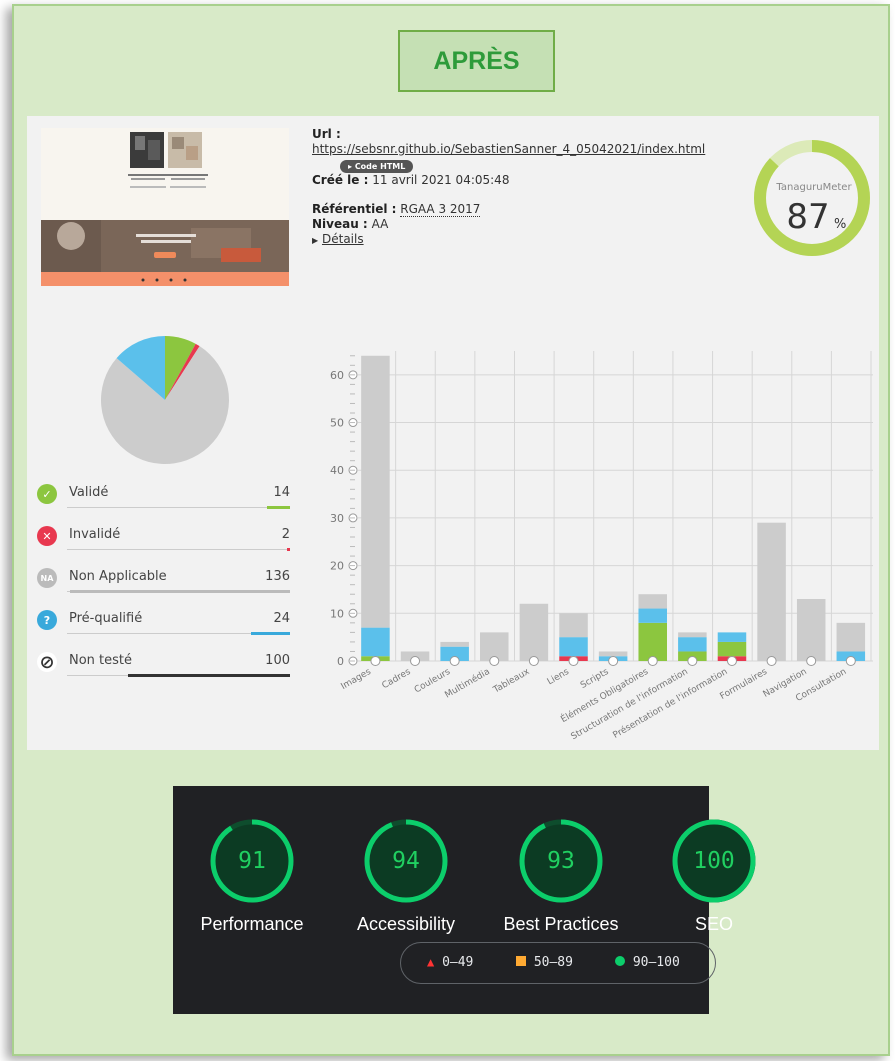 This screenshot has width=895, height=1061. What do you see at coordinates (106, 618) in the screenshot?
I see `summary-label: Pré-qualifié` at bounding box center [106, 618].